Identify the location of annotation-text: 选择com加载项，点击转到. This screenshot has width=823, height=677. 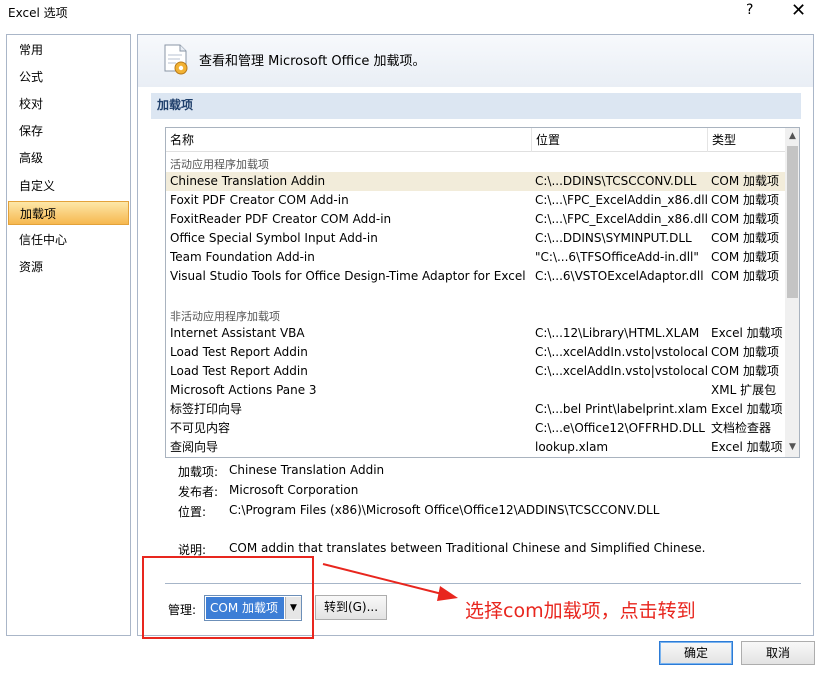
(580, 611).